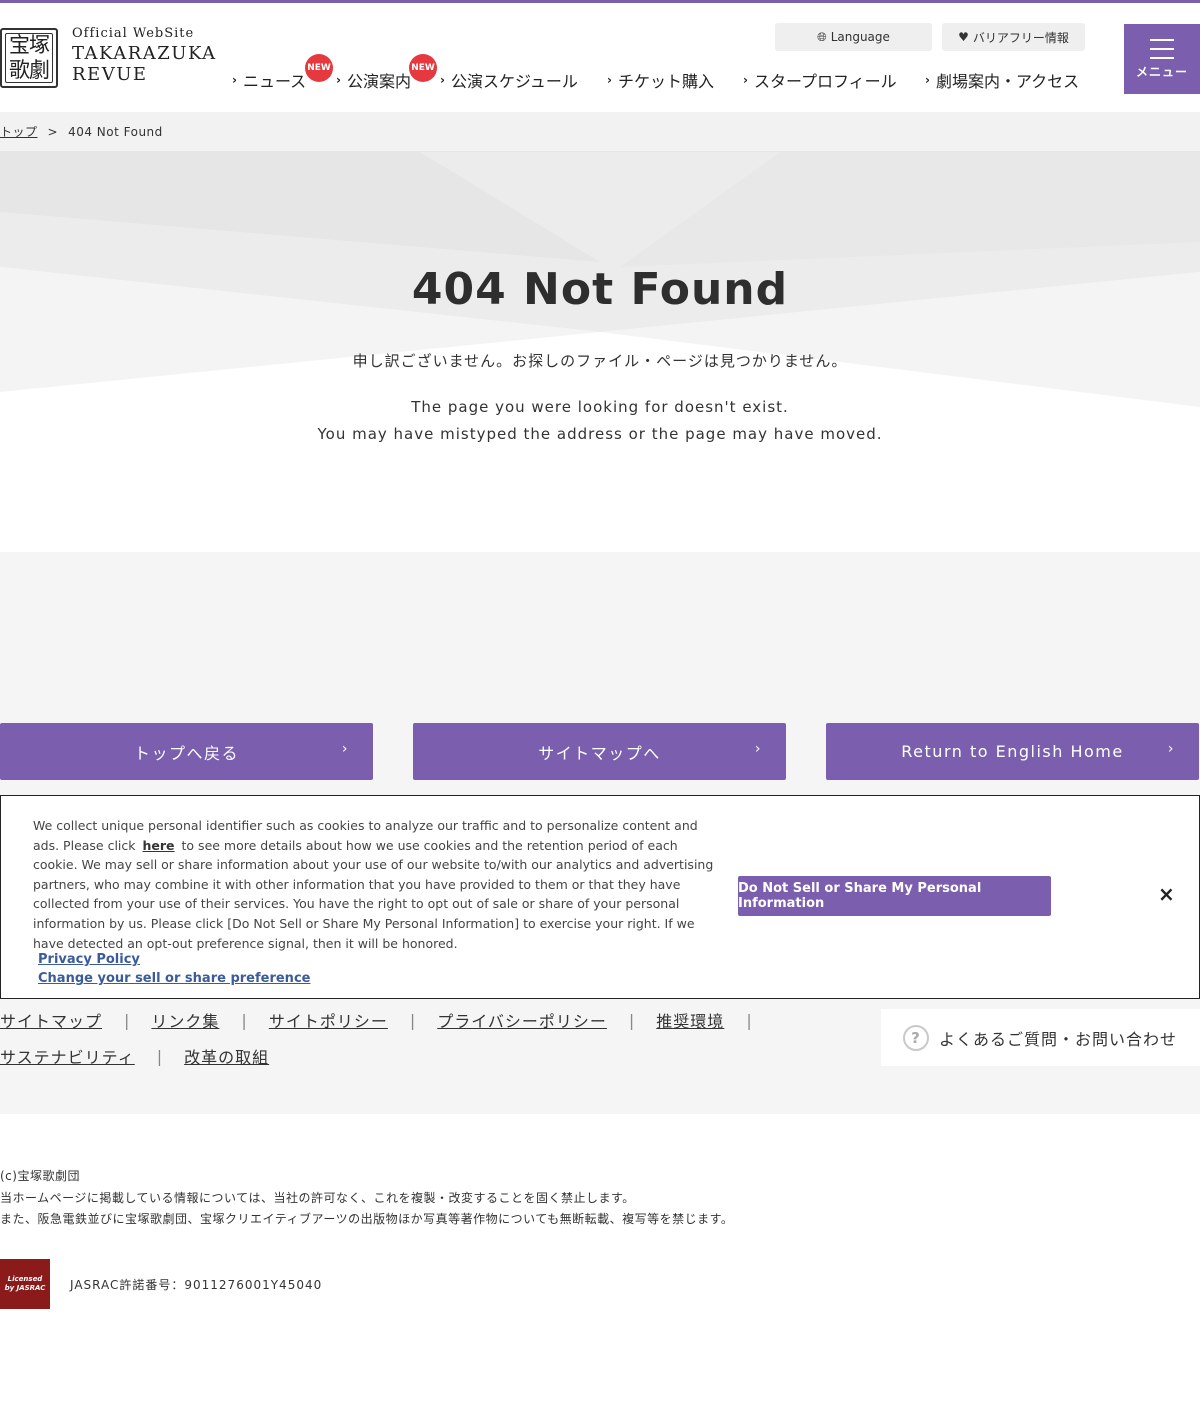 This screenshot has height=1410, width=1200. What do you see at coordinates (1058, 1039) in the screenshot?
I see `faq-label: よくあるご質問・お問い合わせ` at bounding box center [1058, 1039].